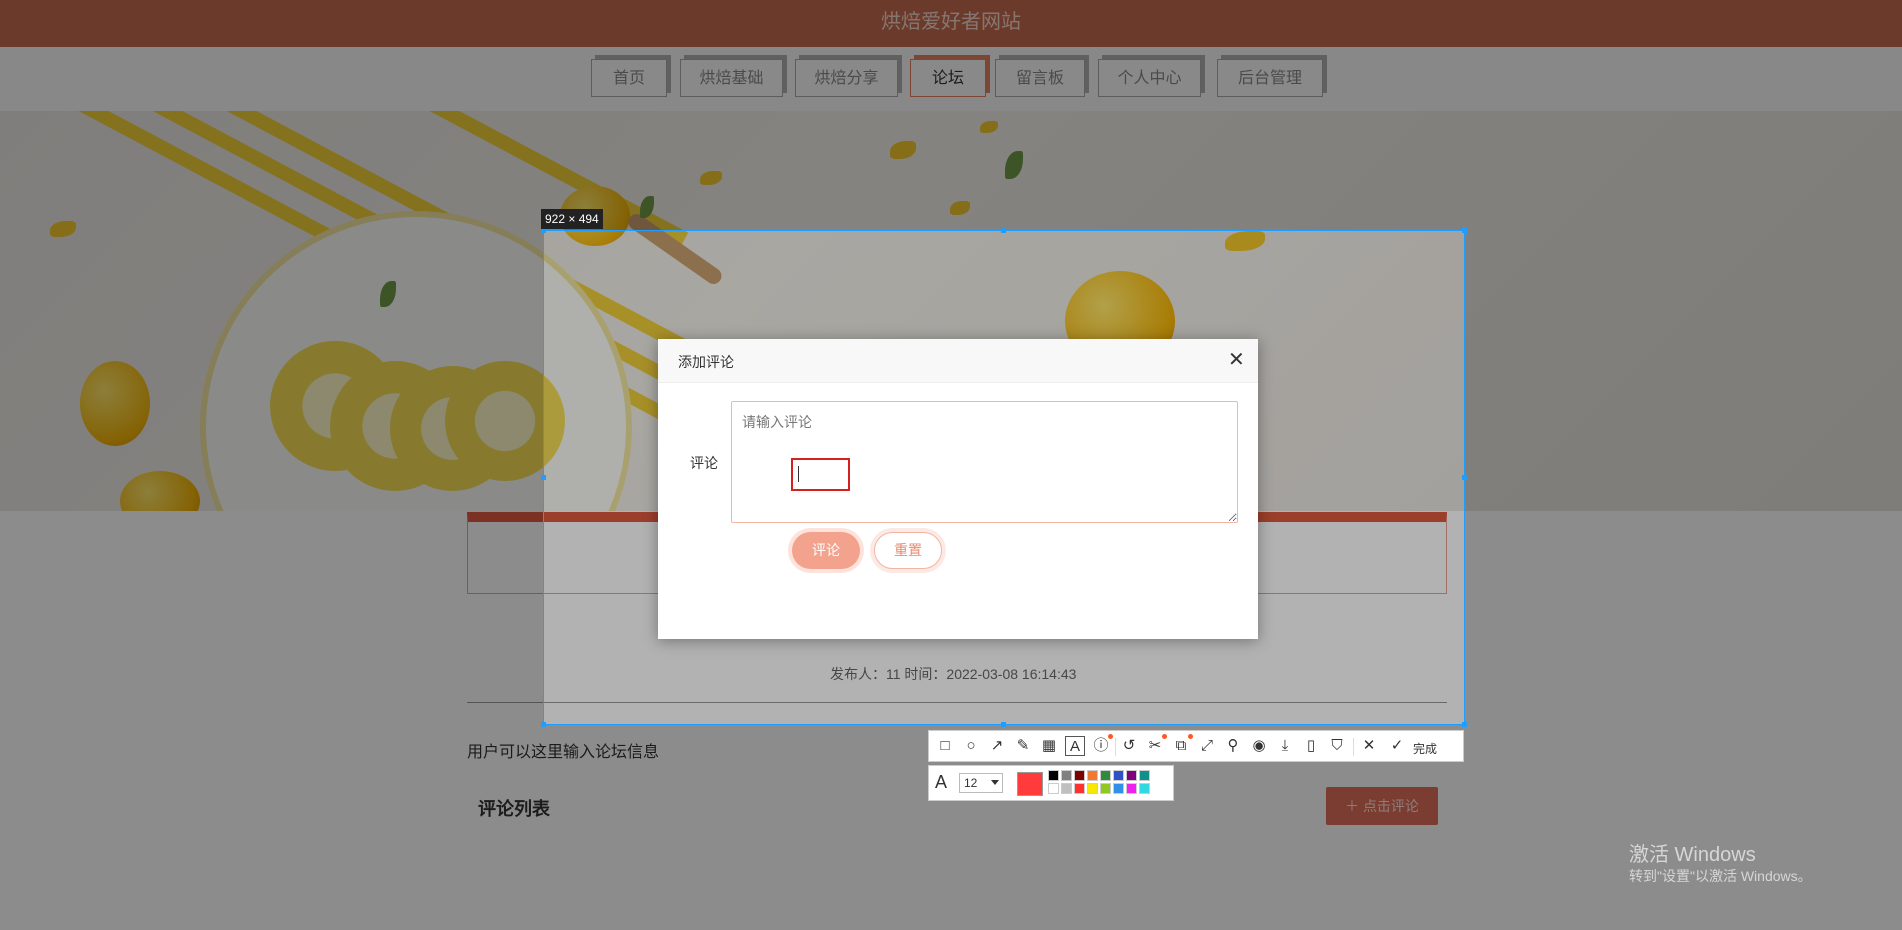  What do you see at coordinates (1030, 784) in the screenshot?
I see `current-color-swatch` at bounding box center [1030, 784].